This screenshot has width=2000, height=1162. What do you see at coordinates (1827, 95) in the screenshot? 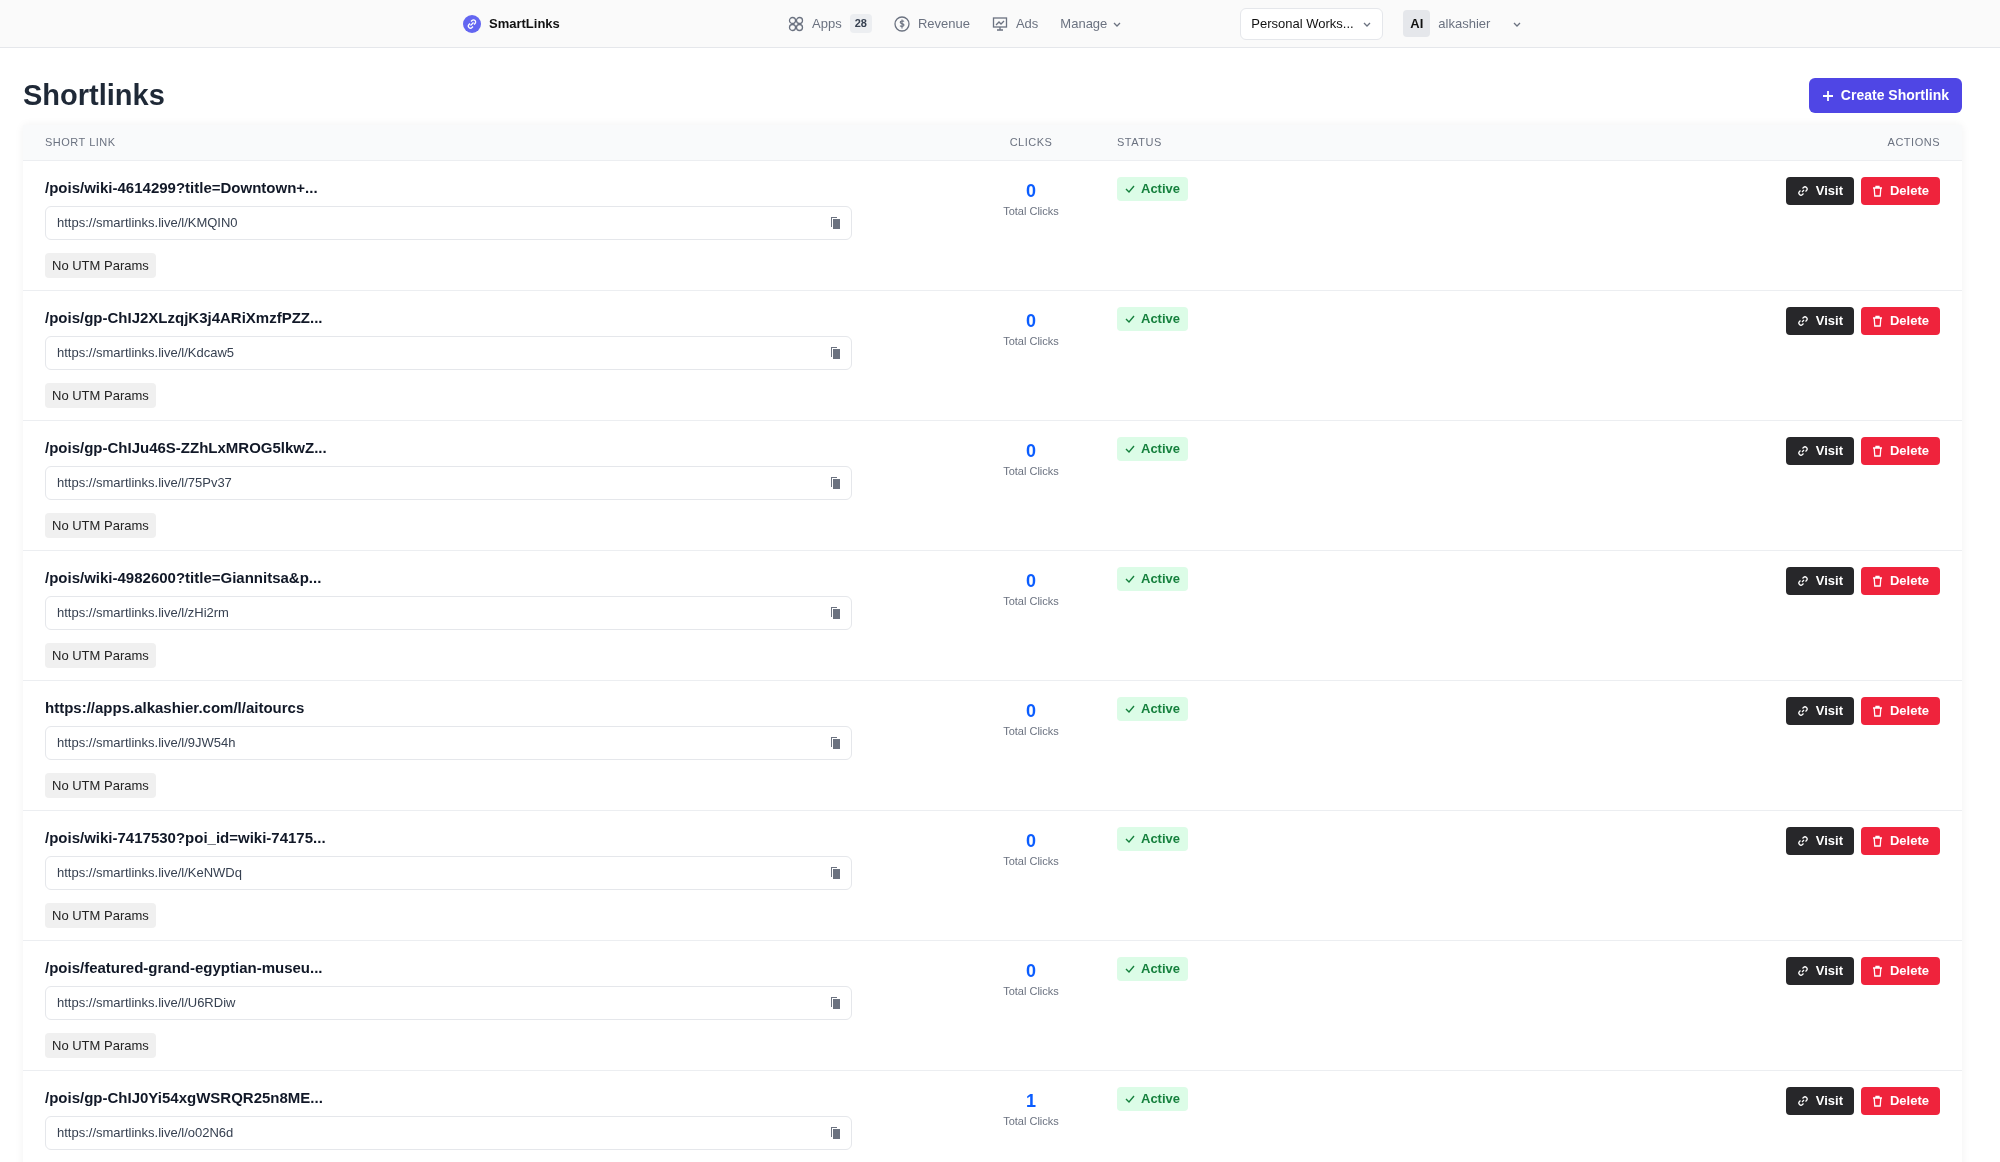
I see `plus-icon` at bounding box center [1827, 95].